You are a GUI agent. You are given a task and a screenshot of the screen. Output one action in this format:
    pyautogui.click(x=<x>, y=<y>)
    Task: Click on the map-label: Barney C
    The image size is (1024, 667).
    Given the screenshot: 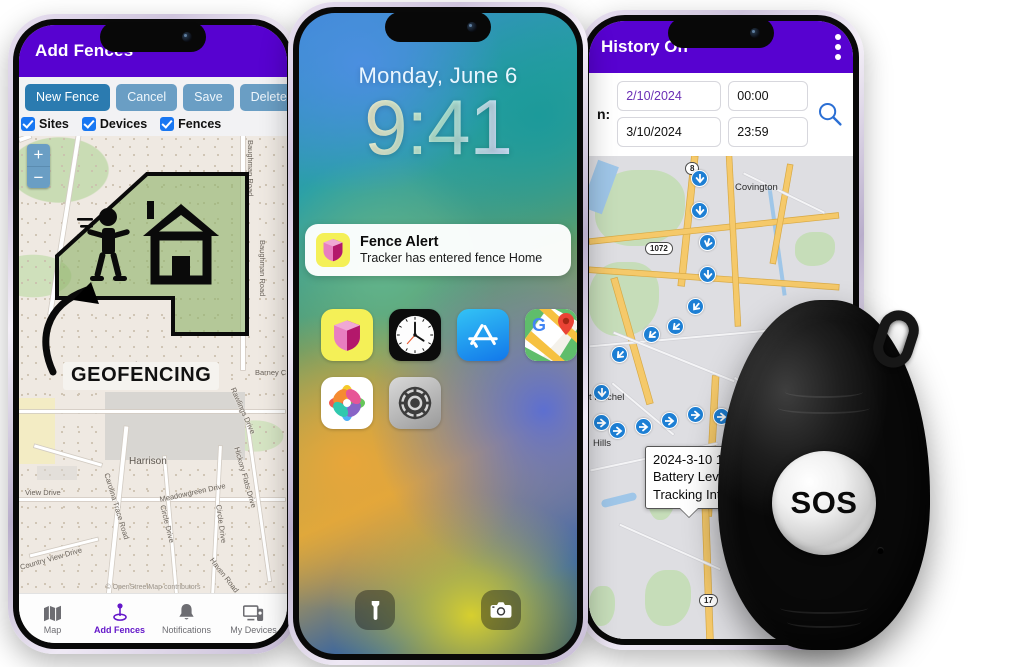 What is the action you would take?
    pyautogui.click(x=271, y=372)
    